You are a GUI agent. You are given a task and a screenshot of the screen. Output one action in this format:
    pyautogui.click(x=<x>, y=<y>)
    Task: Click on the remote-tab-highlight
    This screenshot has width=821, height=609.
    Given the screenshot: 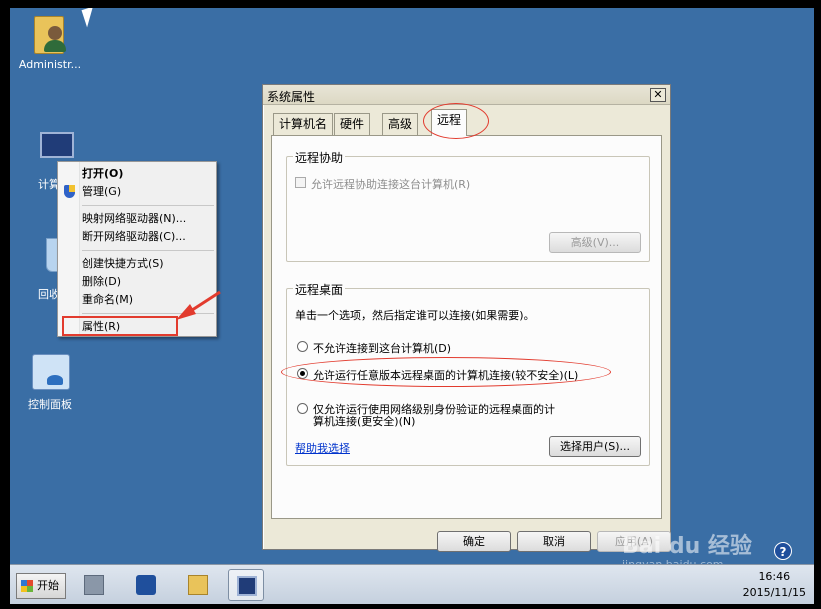 What is the action you would take?
    pyautogui.click(x=456, y=121)
    